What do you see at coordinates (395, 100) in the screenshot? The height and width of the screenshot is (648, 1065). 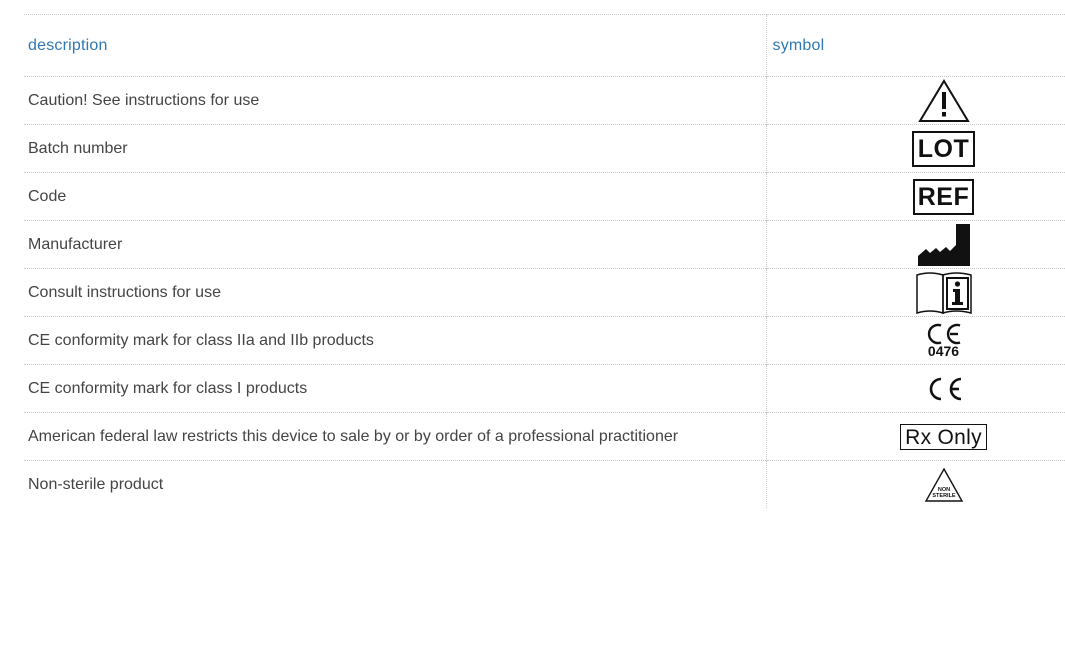 I see `description-cell: Caution! See instructions for use` at bounding box center [395, 100].